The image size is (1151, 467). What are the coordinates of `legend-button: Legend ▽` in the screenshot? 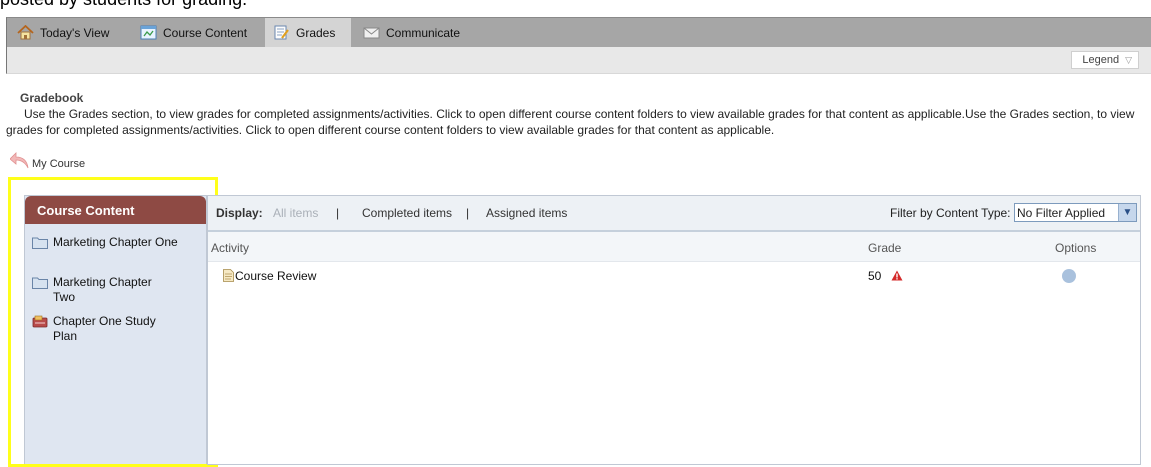 It's located at (1105, 60).